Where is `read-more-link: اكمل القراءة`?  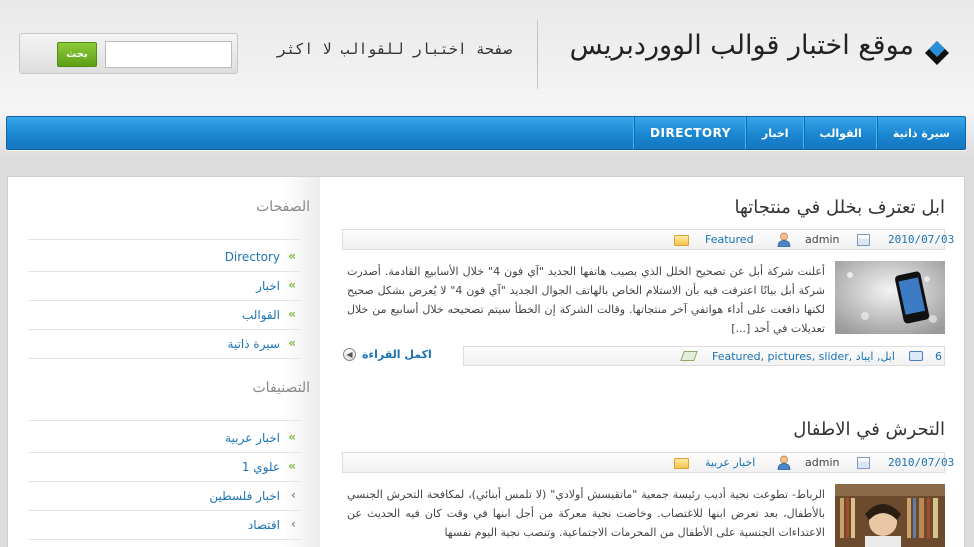
read-more-link: اكمل القراءة is located at coordinates (397, 354).